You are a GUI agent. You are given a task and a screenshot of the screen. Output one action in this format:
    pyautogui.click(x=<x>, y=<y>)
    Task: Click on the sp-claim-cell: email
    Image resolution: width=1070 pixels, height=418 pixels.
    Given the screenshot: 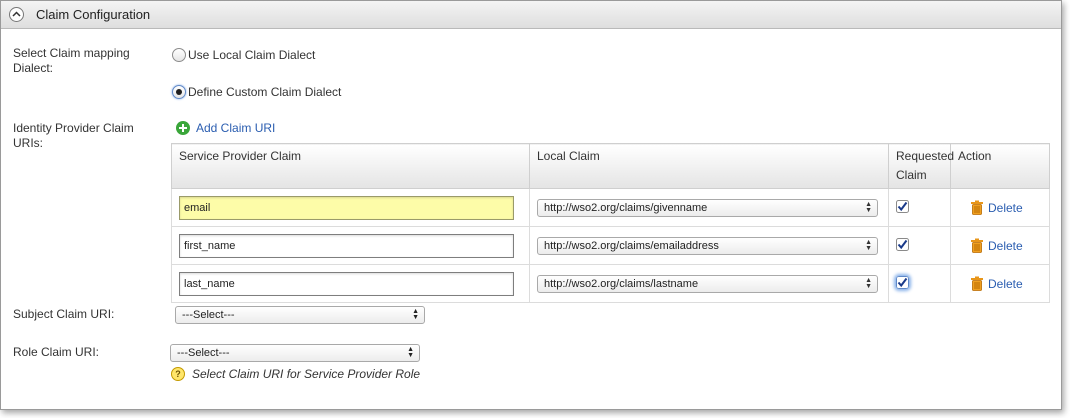 What is the action you would take?
    pyautogui.click(x=350, y=207)
    